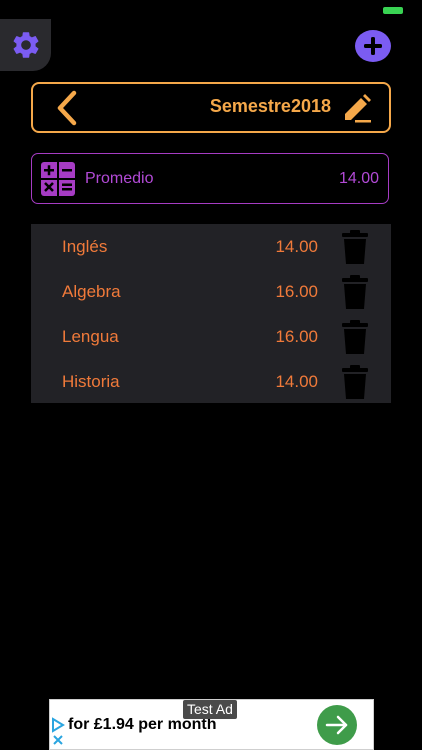 This screenshot has height=750, width=422. I want to click on settings-button, so click(25, 45).